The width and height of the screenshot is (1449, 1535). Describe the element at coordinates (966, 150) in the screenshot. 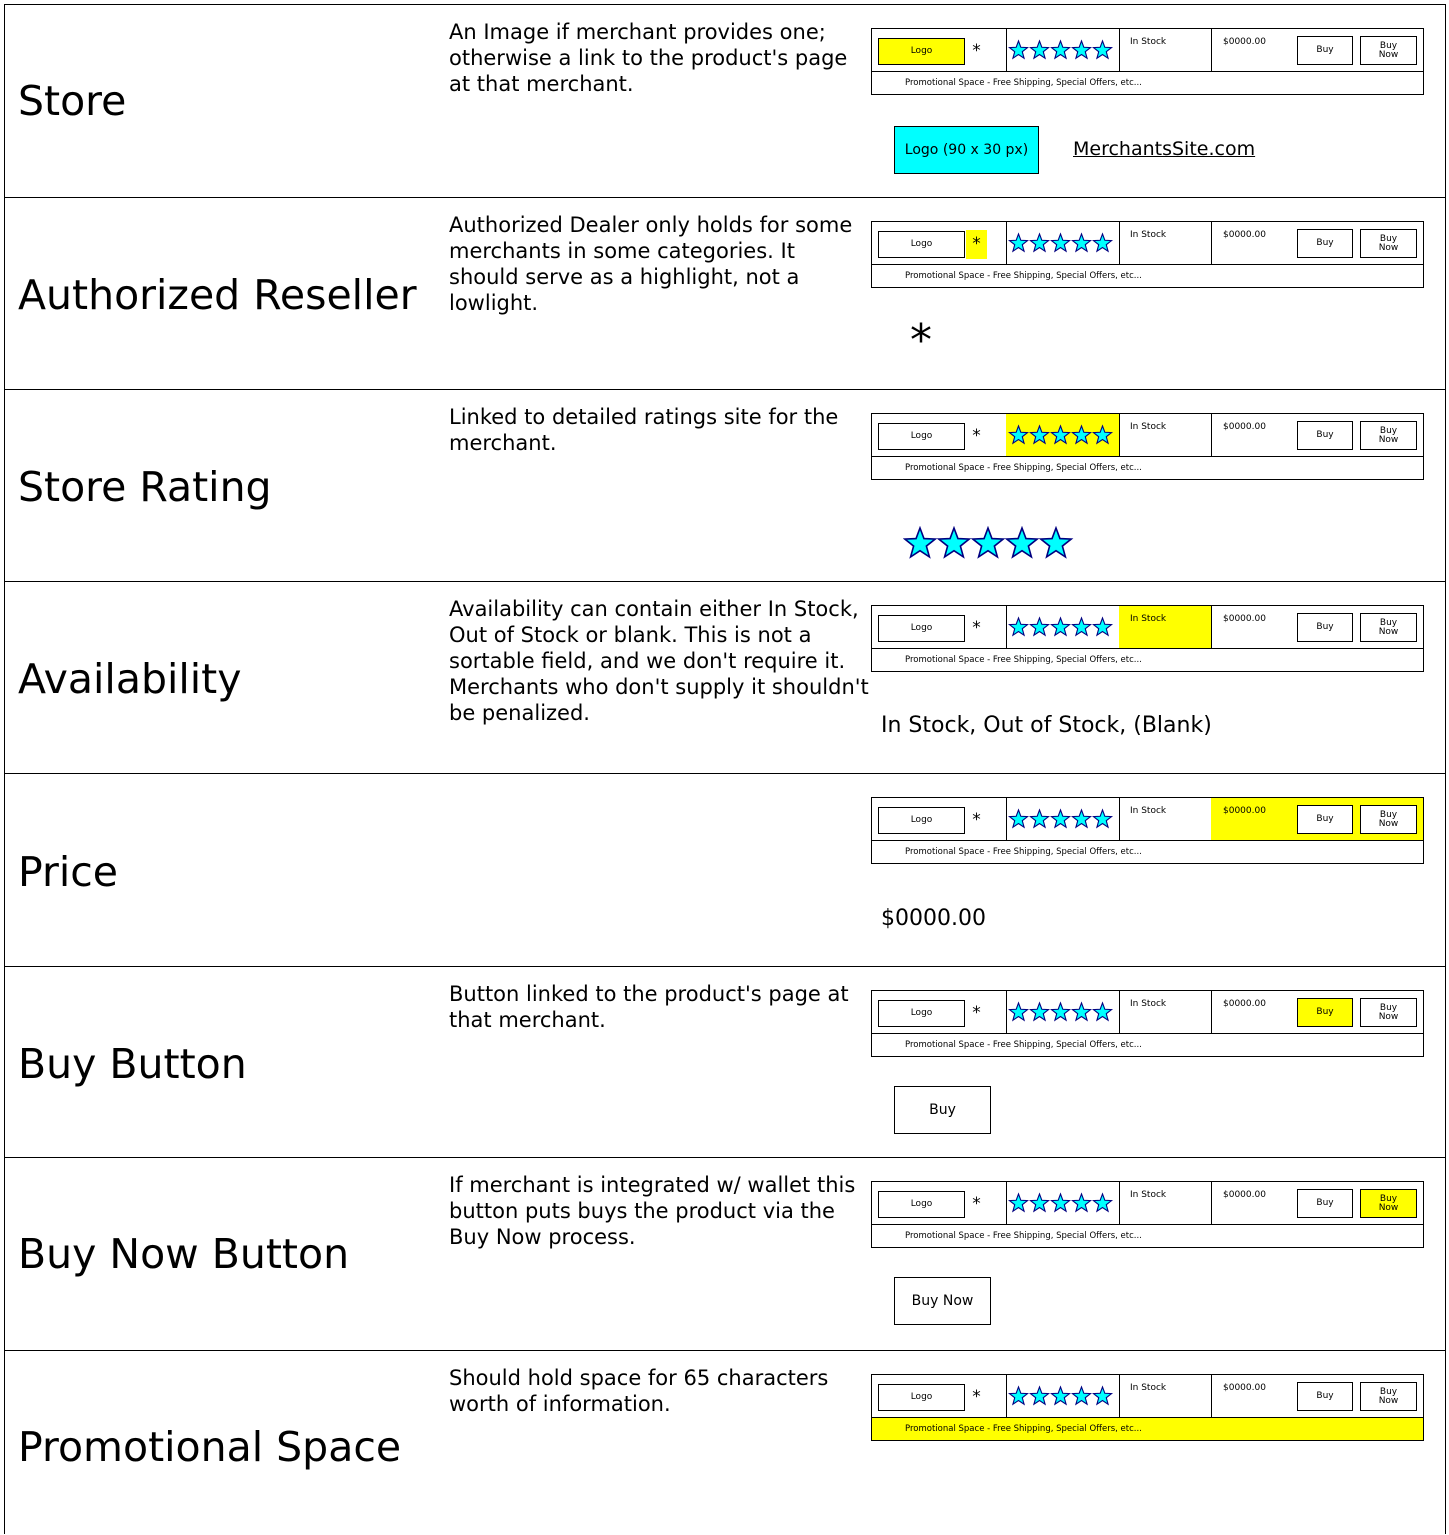

I see `logo-placeholder: Logo (90 x 30 px)` at that location.